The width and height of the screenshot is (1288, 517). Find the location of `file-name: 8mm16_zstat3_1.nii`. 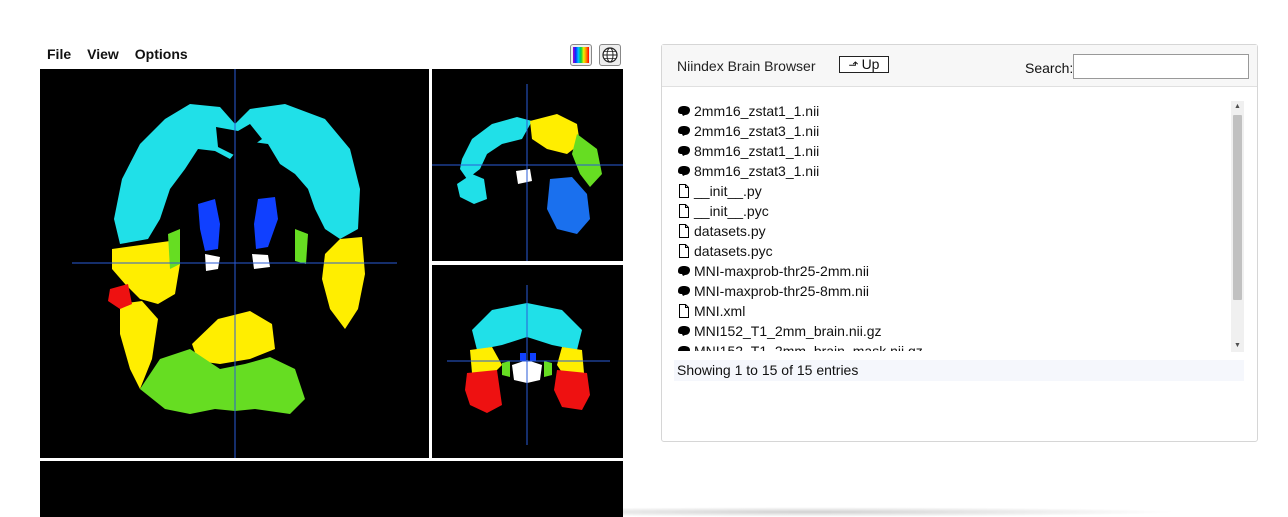

file-name: 8mm16_zstat3_1.nii is located at coordinates (757, 171).